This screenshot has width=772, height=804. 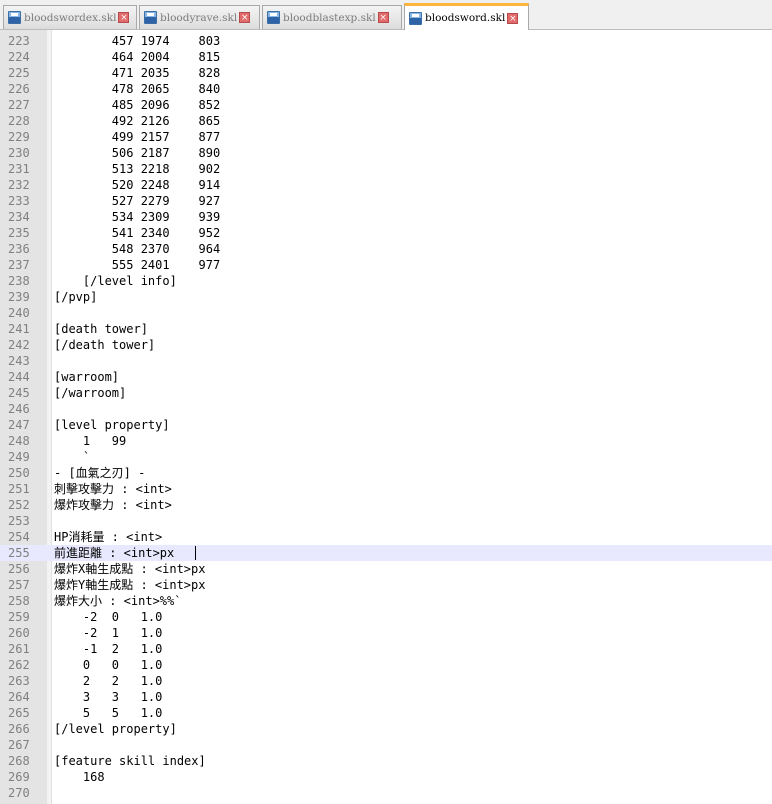 What do you see at coordinates (386, 41) in the screenshot?
I see `code-line: 223 457 1974 803` at bounding box center [386, 41].